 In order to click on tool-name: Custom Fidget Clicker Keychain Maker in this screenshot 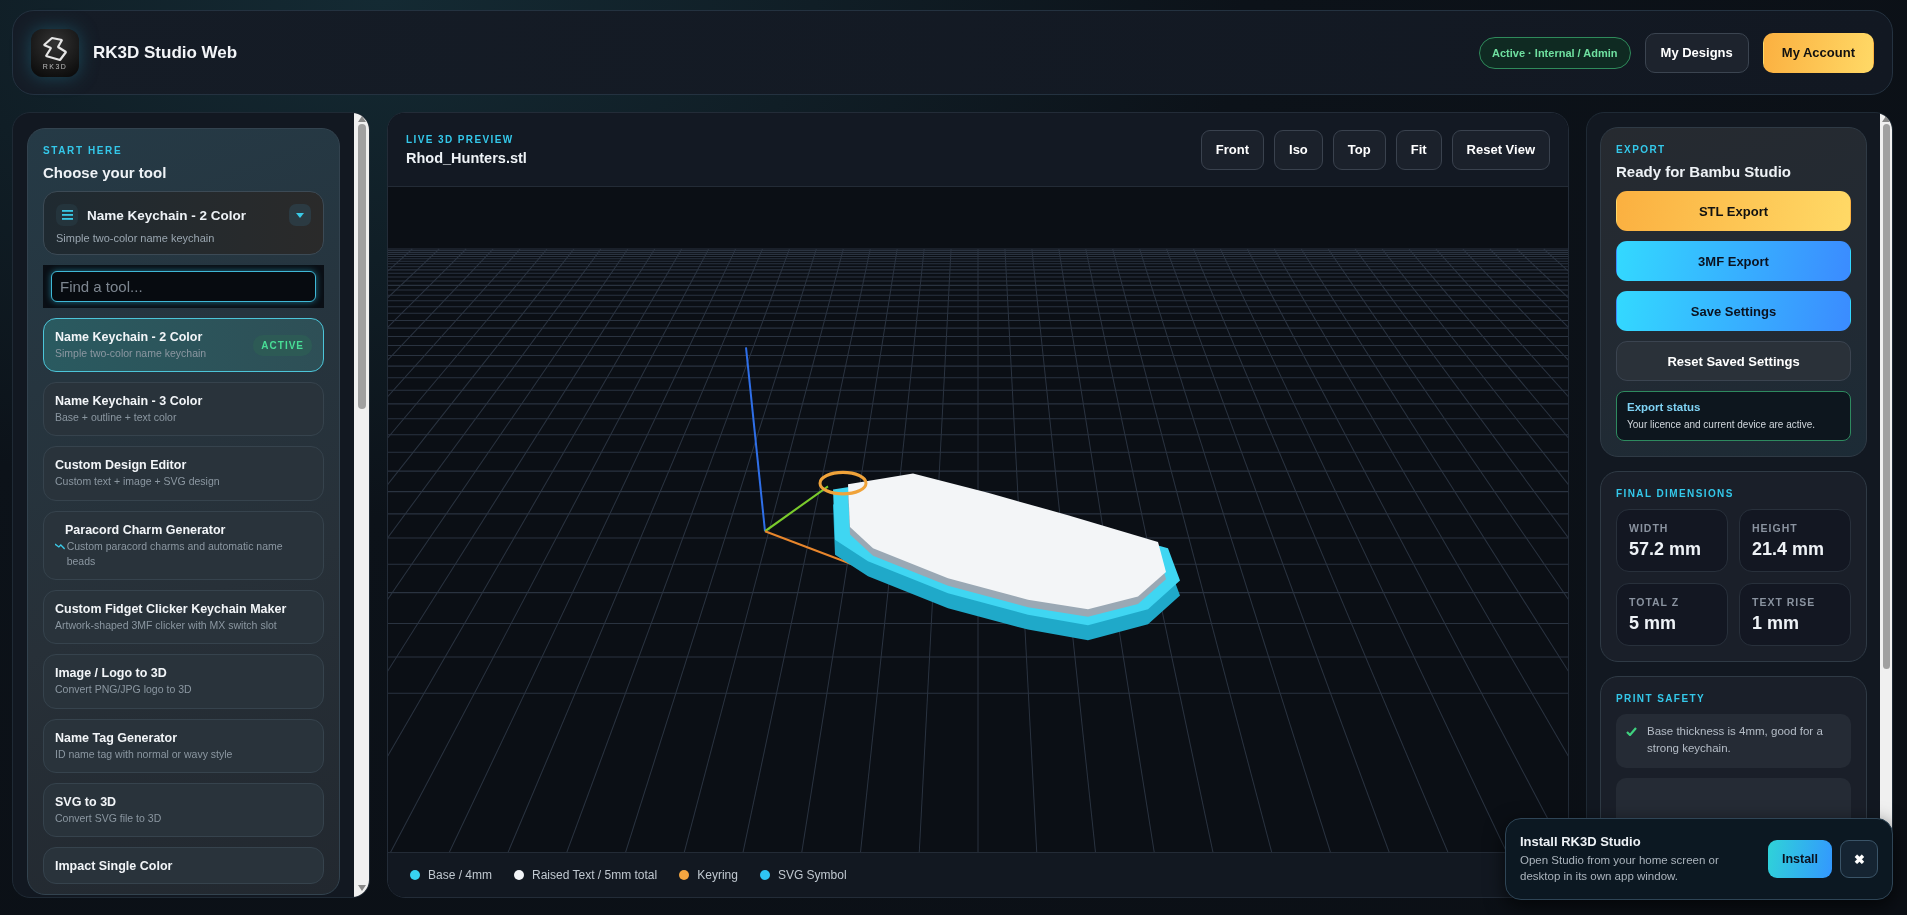, I will do `click(171, 609)`.